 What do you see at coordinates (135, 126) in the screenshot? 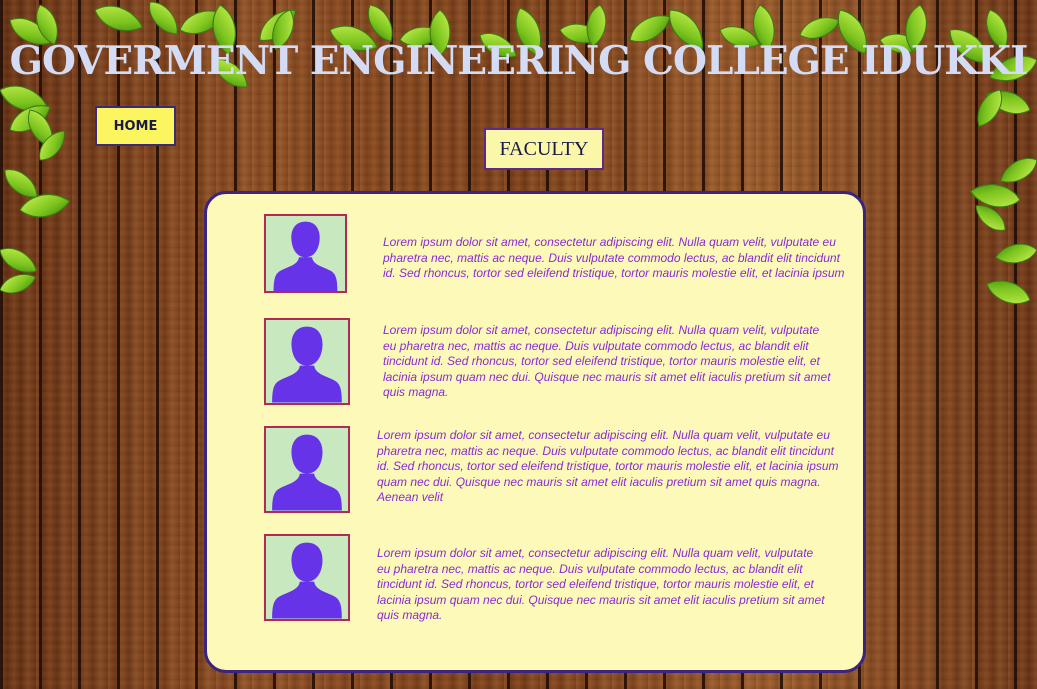
I see `home-button: HOME` at bounding box center [135, 126].